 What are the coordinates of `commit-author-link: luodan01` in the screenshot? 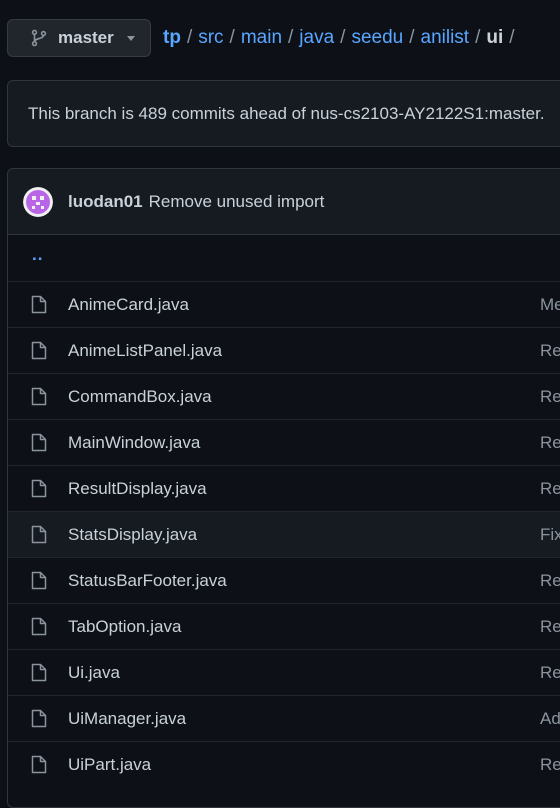 It's located at (105, 202).